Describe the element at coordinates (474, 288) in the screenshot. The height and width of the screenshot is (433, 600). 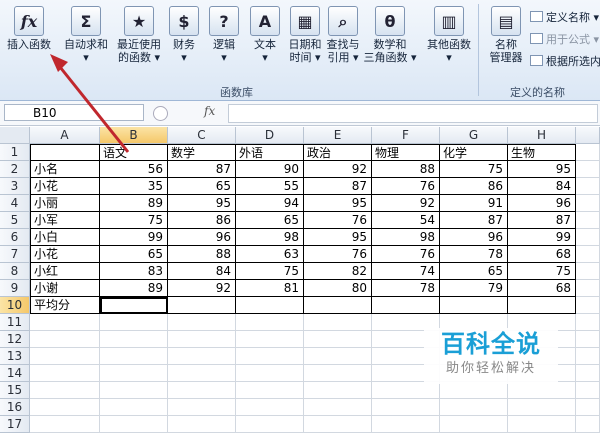
I see `grade-cell: 79` at that location.